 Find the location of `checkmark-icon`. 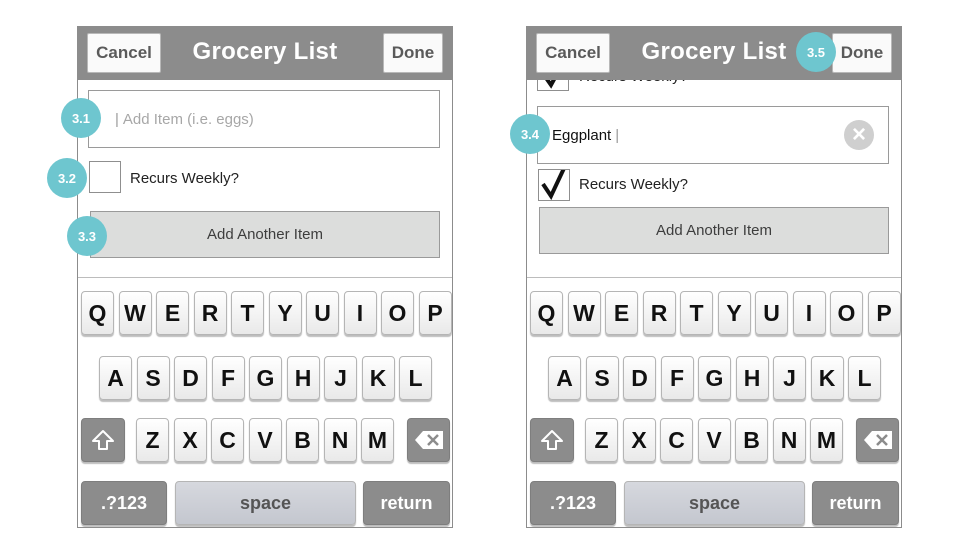

checkmark-icon is located at coordinates (554, 182).